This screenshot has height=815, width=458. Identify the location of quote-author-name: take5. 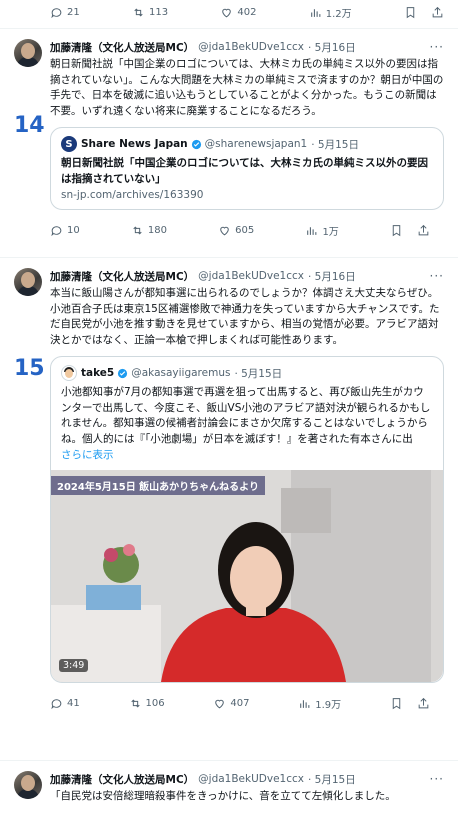
(98, 373).